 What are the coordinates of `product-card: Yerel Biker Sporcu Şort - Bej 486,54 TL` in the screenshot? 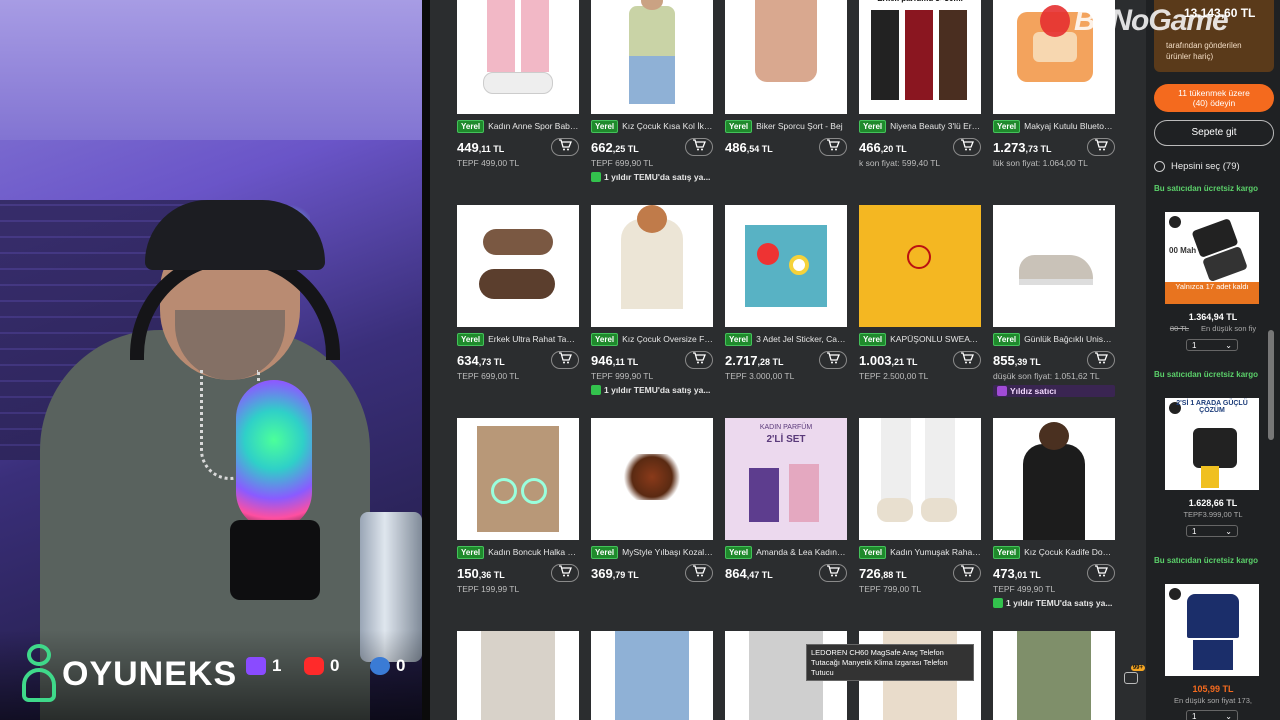 It's located at (786, 78).